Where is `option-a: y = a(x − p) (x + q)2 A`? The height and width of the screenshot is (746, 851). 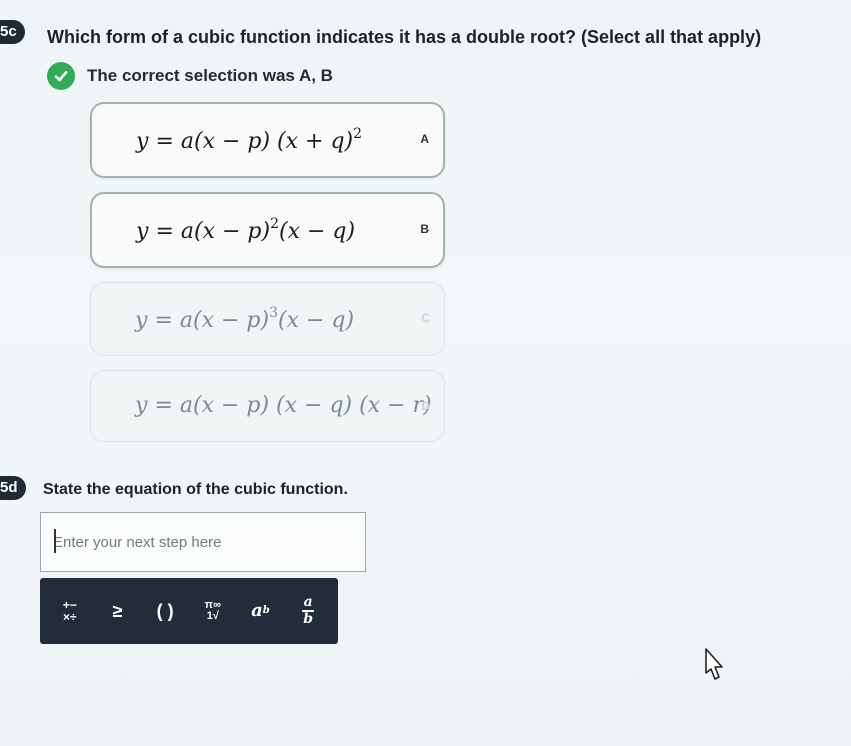 option-a: y = a(x − p) (x + q)2 A is located at coordinates (267, 140).